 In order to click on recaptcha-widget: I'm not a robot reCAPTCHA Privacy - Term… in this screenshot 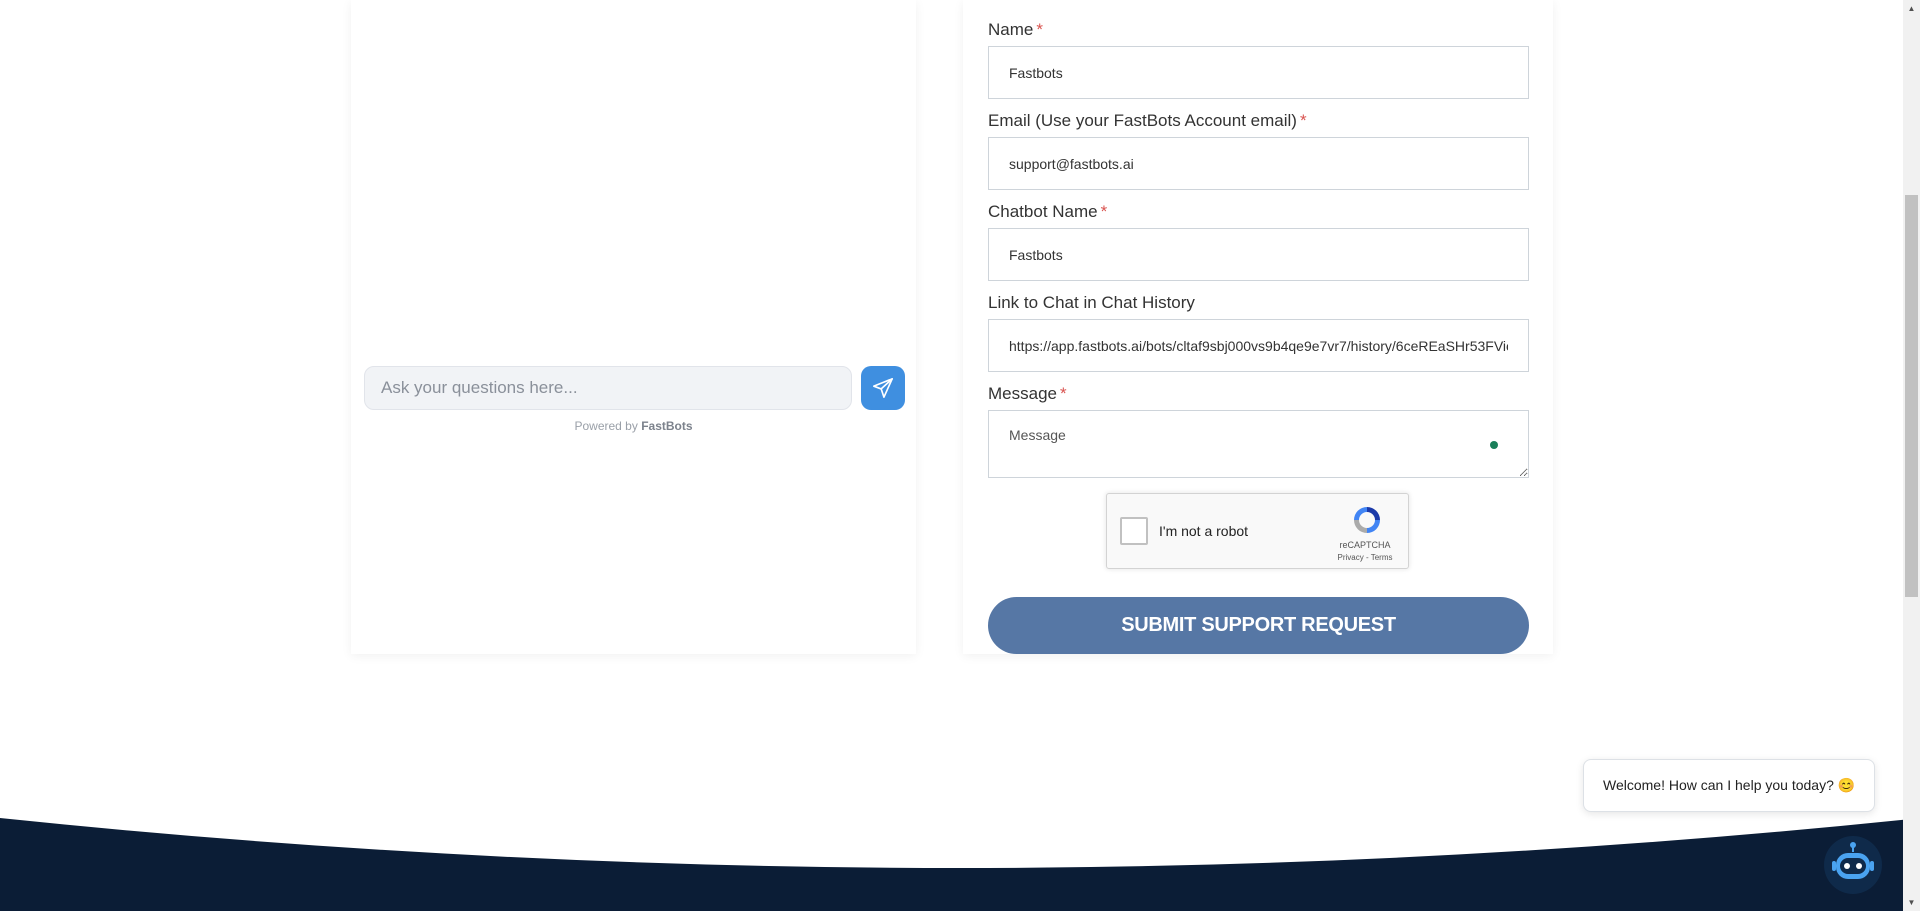, I will do `click(1257, 531)`.